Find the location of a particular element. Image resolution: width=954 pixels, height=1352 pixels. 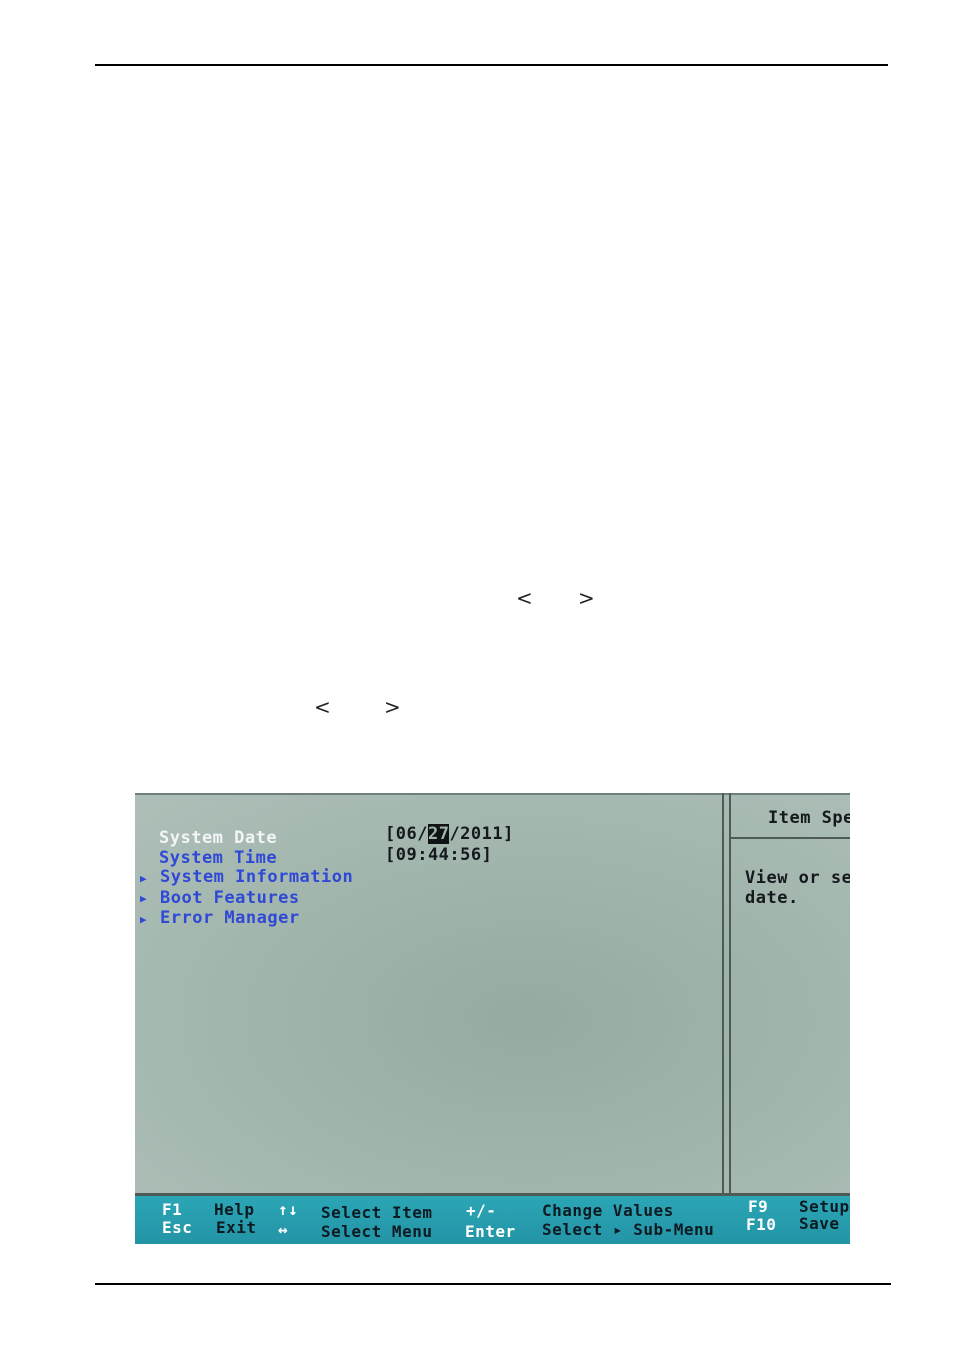

key-action-change-values: Change Values is located at coordinates (608, 1210).